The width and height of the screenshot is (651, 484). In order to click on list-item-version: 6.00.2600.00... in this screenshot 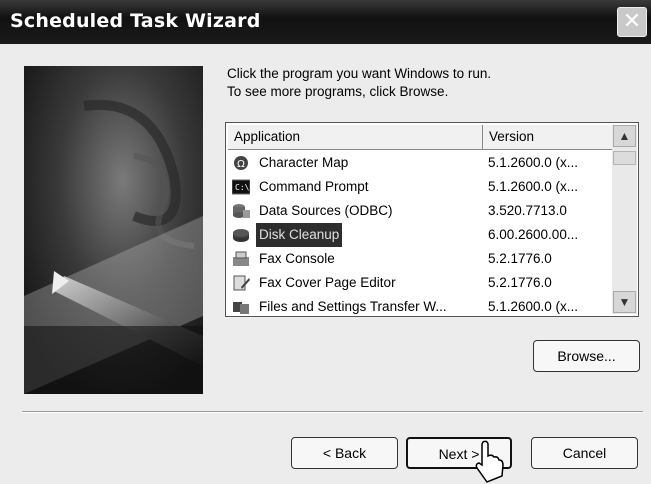, I will do `click(533, 234)`.